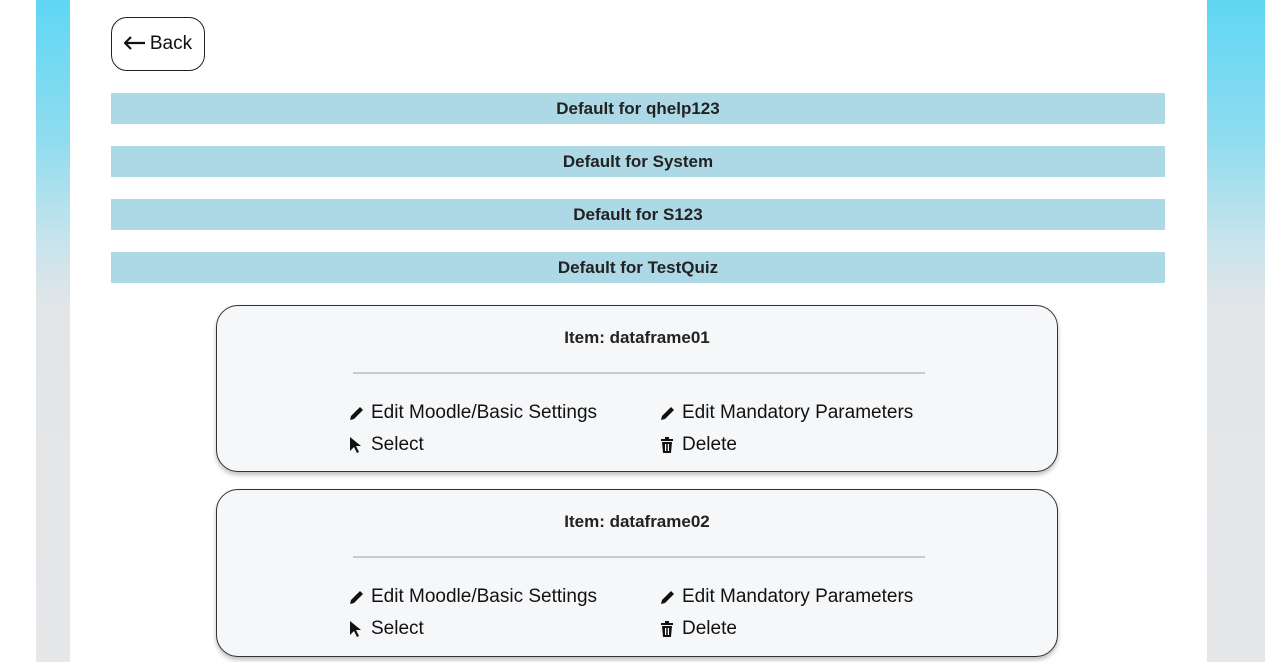 This screenshot has height=662, width=1275. What do you see at coordinates (134, 44) in the screenshot?
I see `arrow-left-icon` at bounding box center [134, 44].